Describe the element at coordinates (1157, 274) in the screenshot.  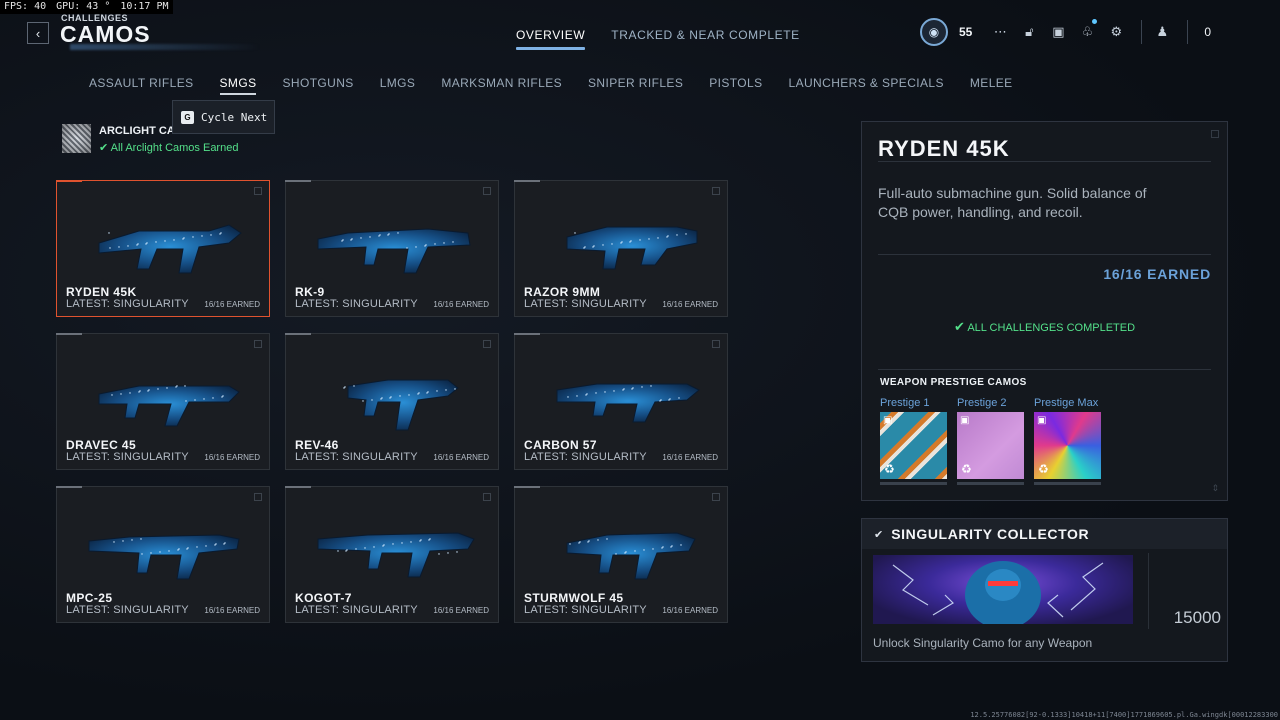
I see `detail-earned-count: 16/16 EARNED` at that location.